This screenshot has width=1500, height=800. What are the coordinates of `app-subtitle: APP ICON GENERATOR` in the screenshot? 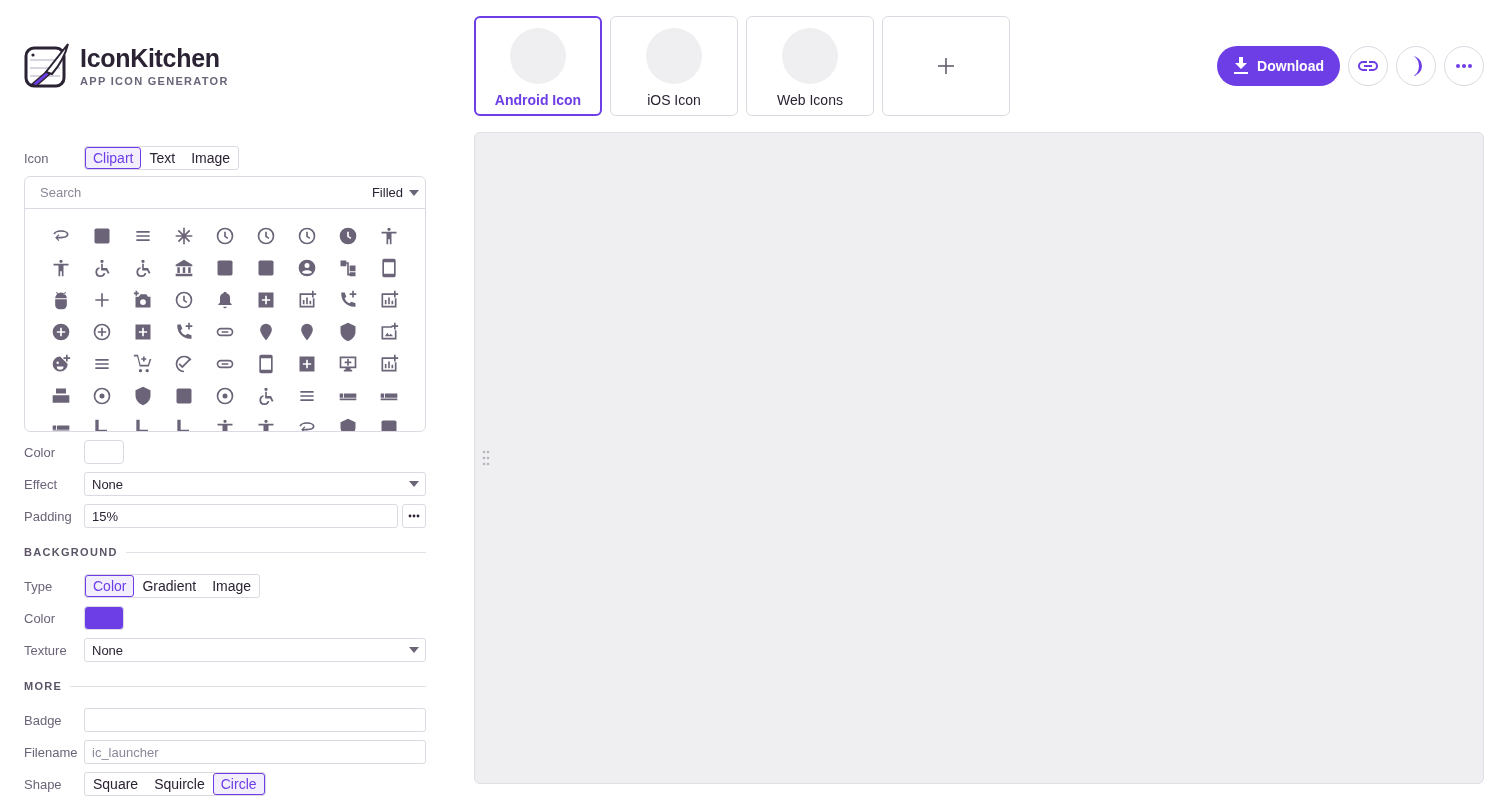 It's located at (154, 80).